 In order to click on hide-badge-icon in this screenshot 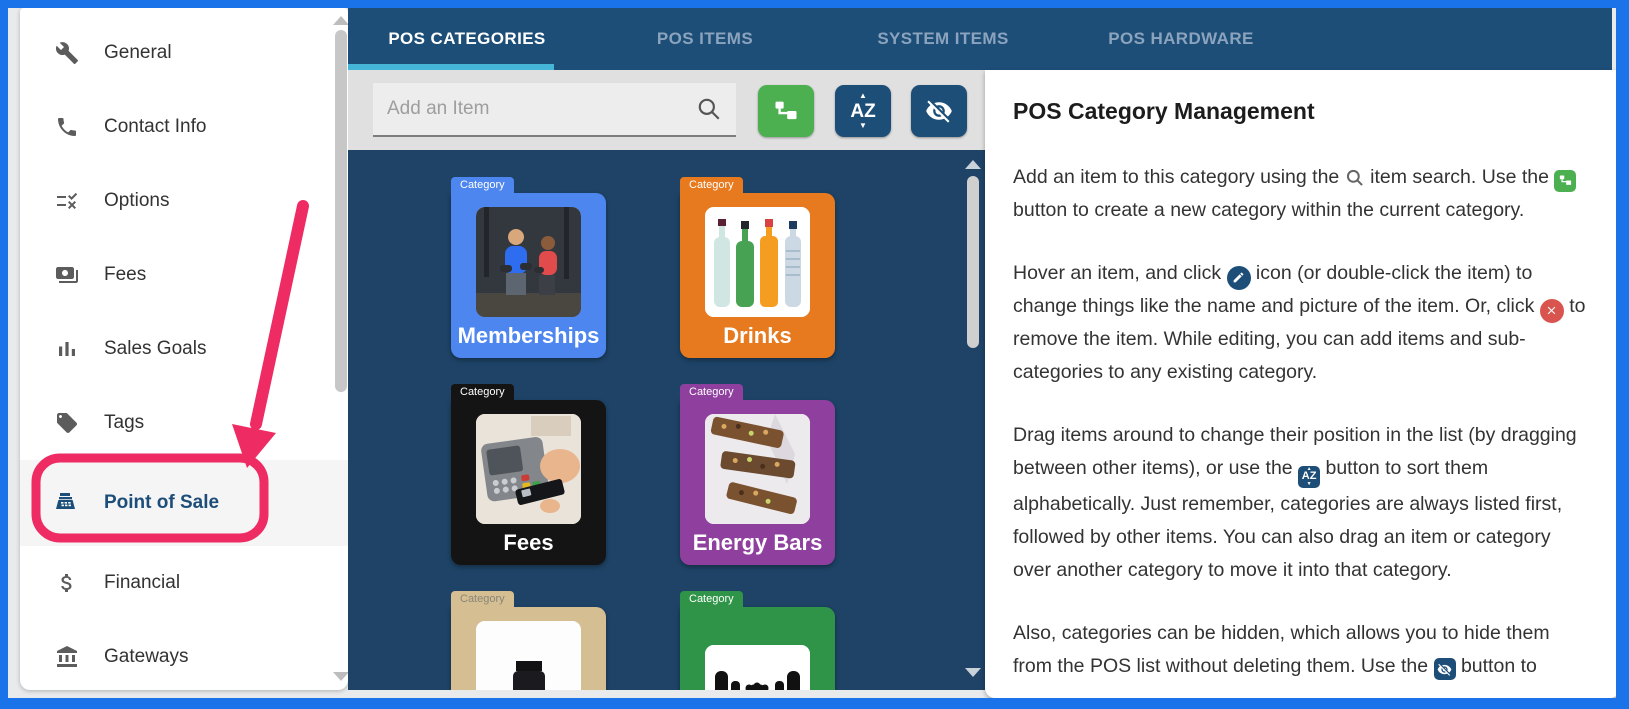, I will do `click(1444, 669)`.